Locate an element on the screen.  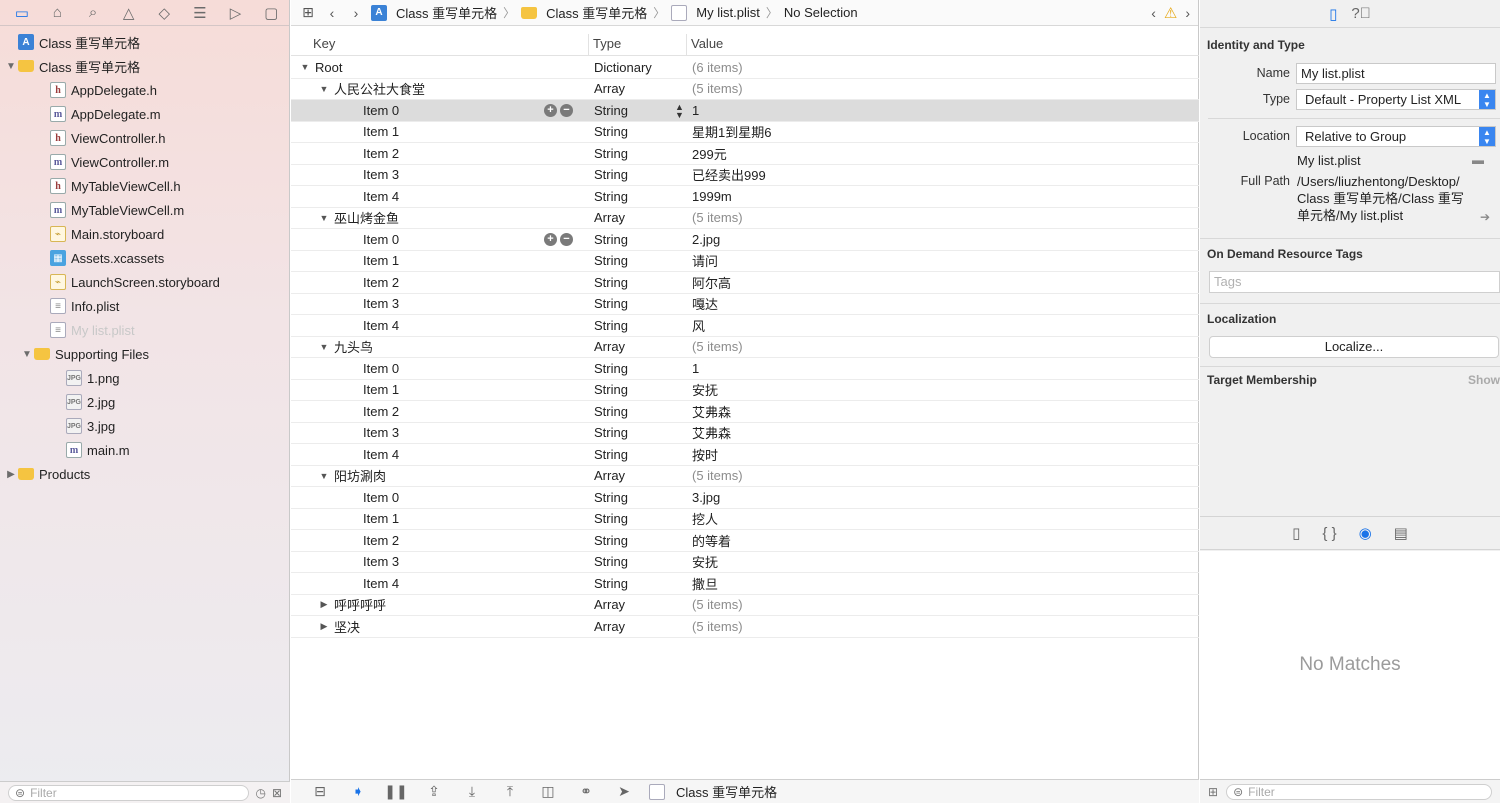
media-library-icon: ▤ is located at coordinates (1401, 533).